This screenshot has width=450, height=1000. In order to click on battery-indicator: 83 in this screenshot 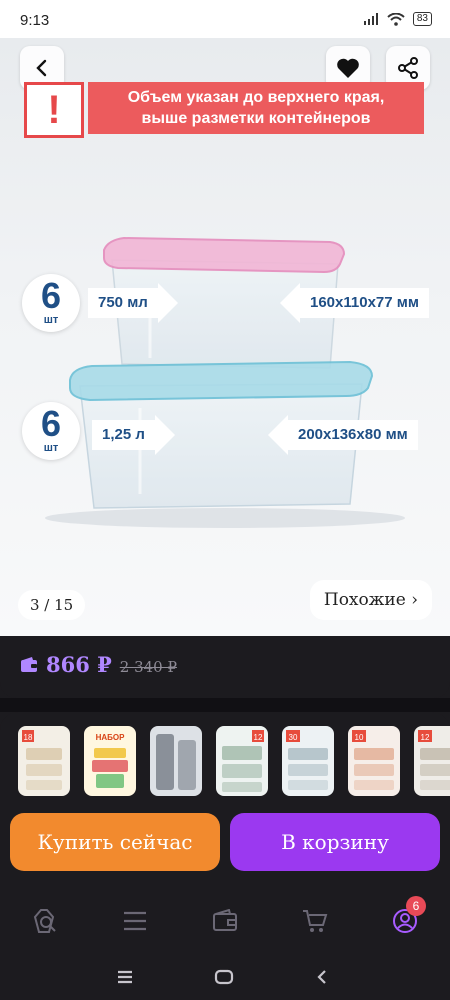, I will do `click(422, 19)`.